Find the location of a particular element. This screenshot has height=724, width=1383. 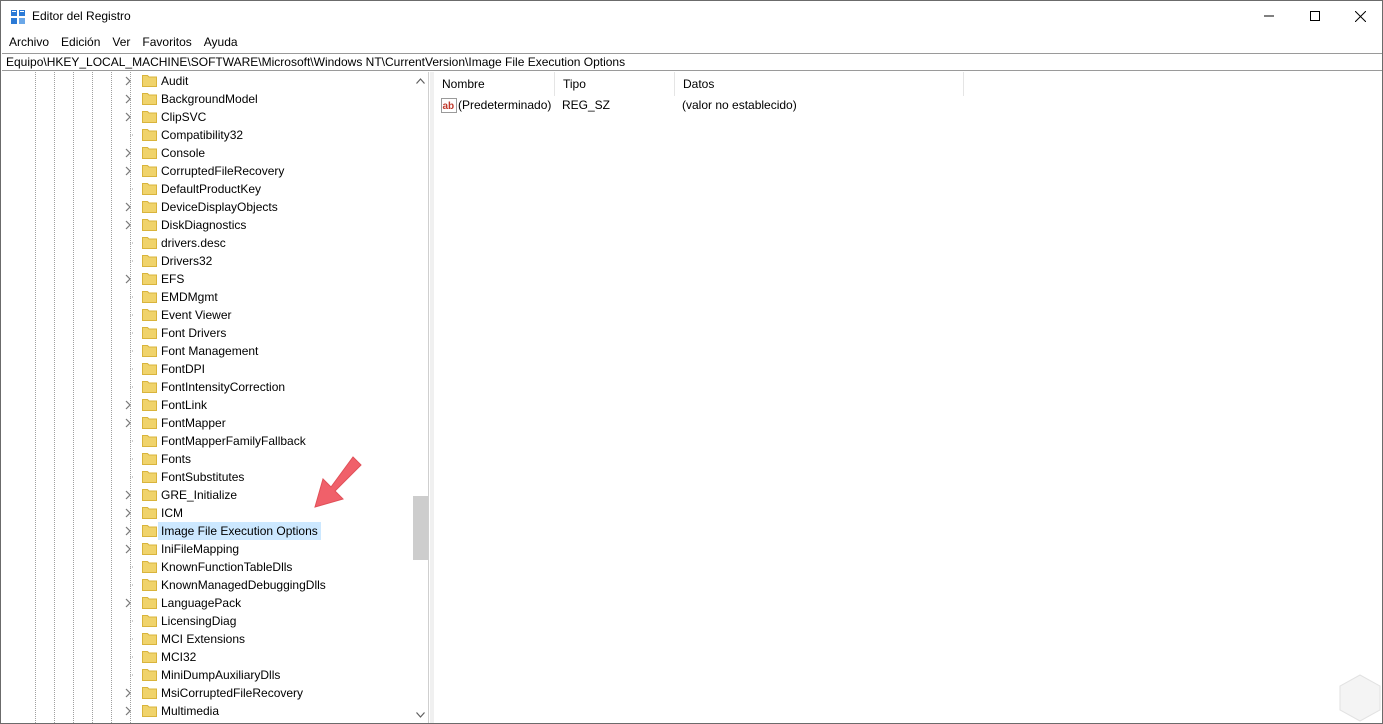

tree-item: KnownFunctionTableDlls is located at coordinates (208, 567).